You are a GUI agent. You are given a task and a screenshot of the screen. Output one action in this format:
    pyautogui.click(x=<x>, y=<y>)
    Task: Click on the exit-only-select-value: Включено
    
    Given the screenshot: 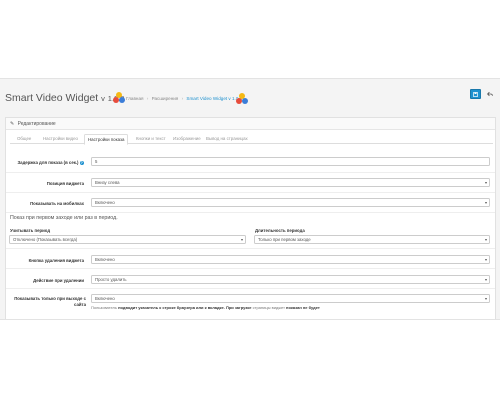 What is the action you would take?
    pyautogui.click(x=105, y=298)
    